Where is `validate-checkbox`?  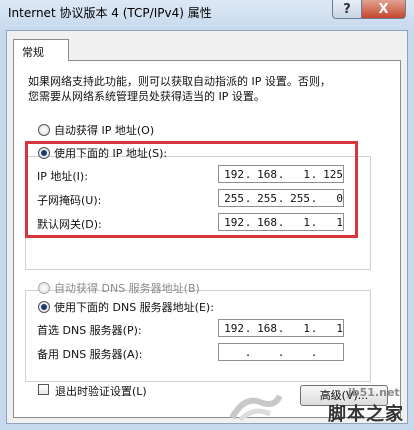
validate-checkbox is located at coordinates (43, 389).